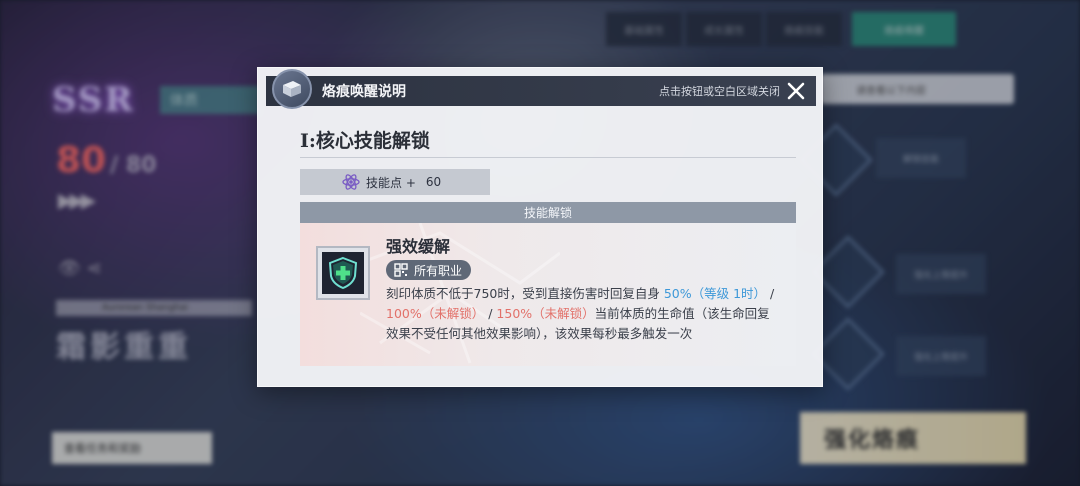 This screenshot has width=1080, height=486. I want to click on skill-points-label: 技能点 +, so click(391, 182).